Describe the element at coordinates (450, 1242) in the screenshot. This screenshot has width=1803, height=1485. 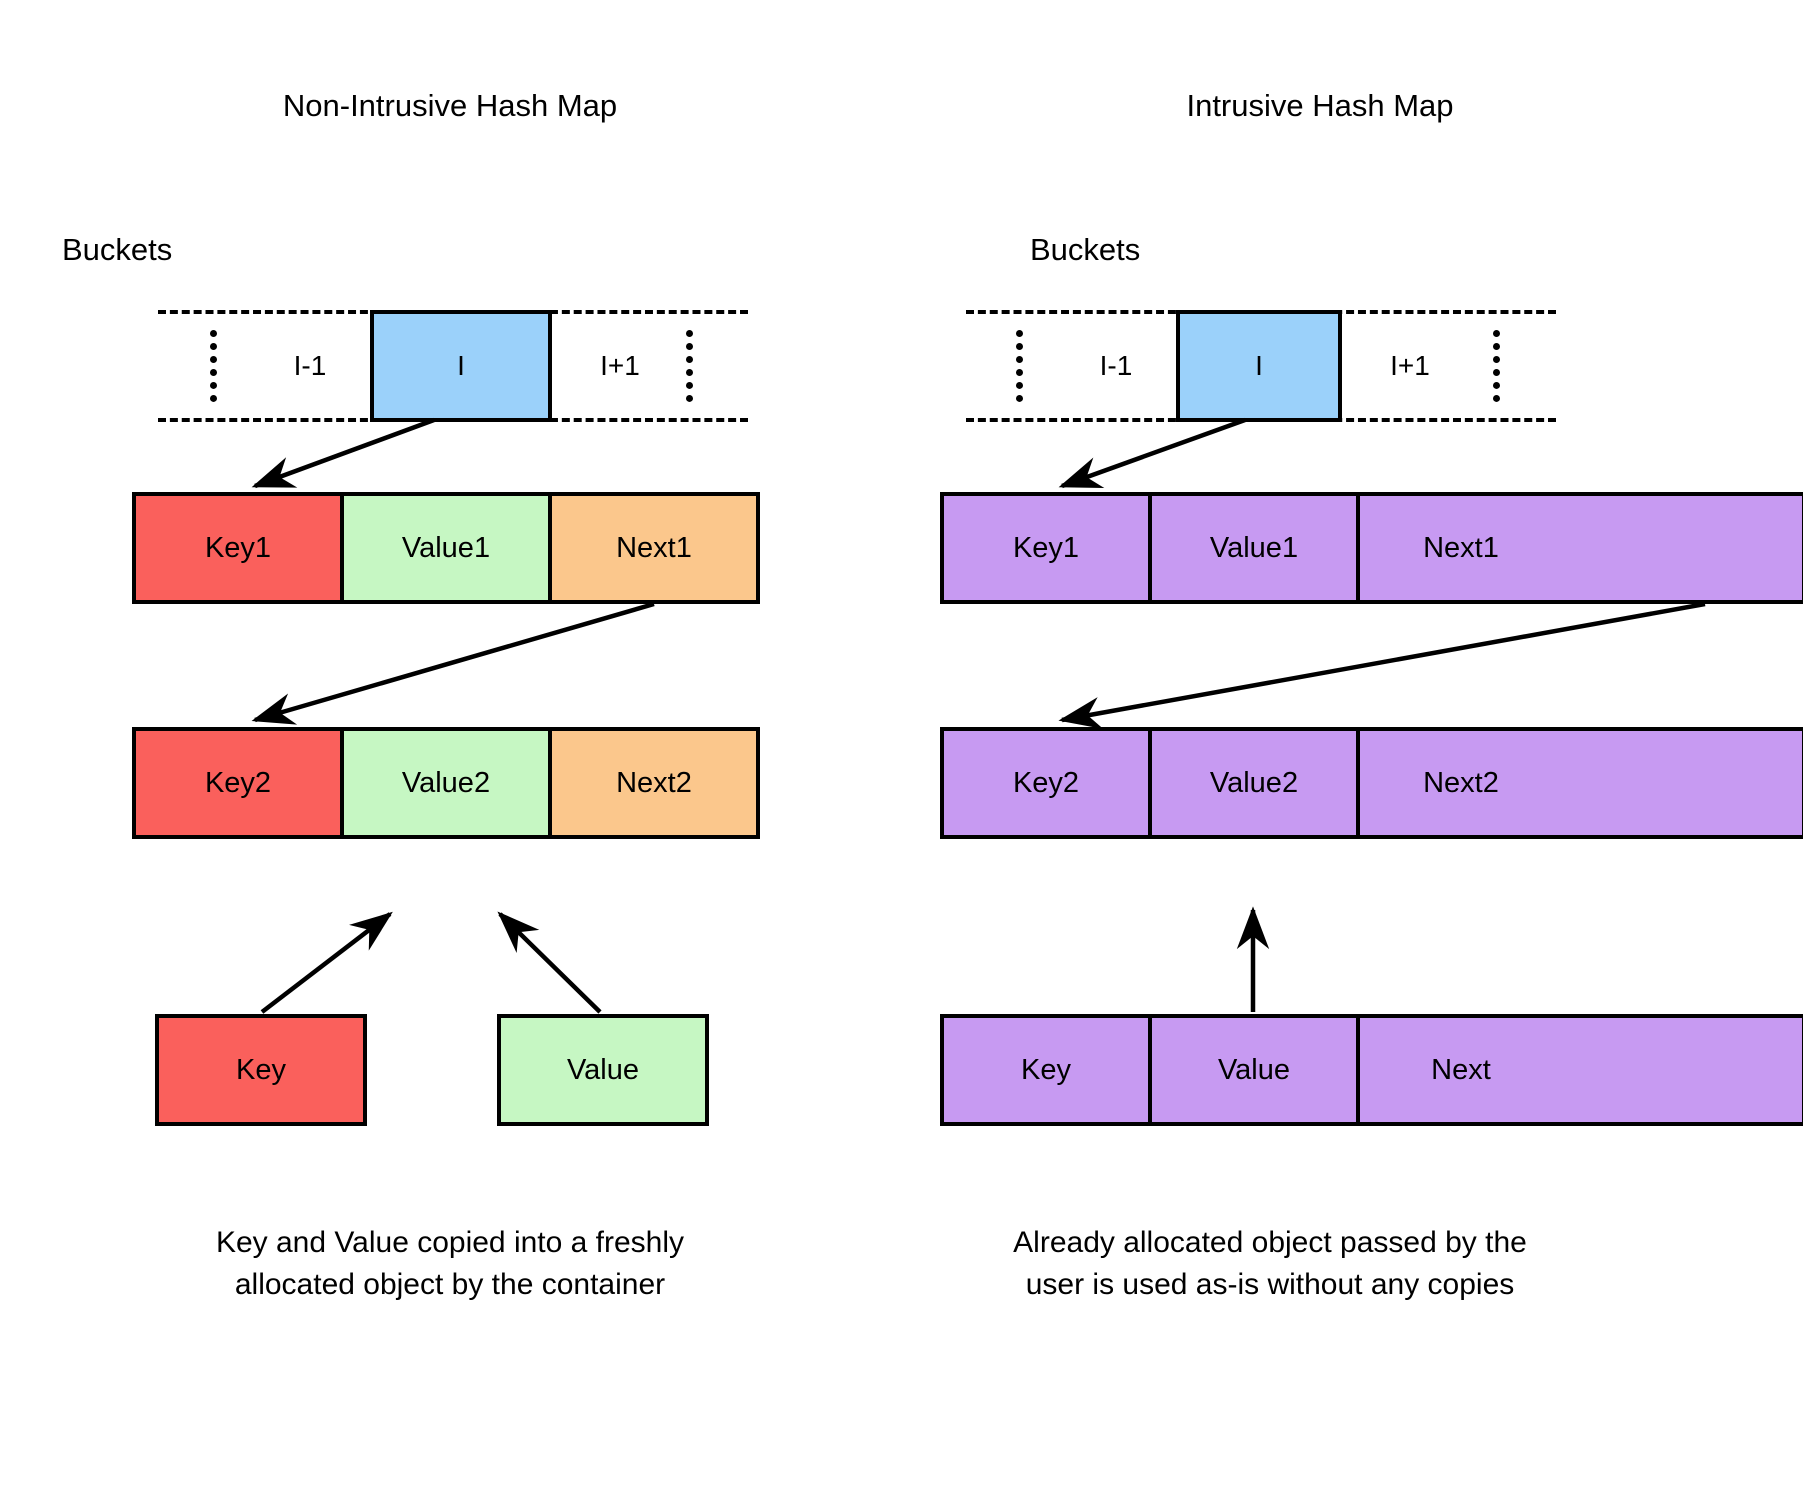
I see `left-caption-line-1: Key and Value copied into a freshly` at that location.